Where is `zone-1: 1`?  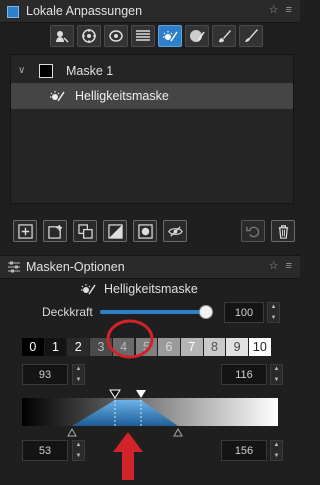
zone-1: 1 is located at coordinates (55, 347).